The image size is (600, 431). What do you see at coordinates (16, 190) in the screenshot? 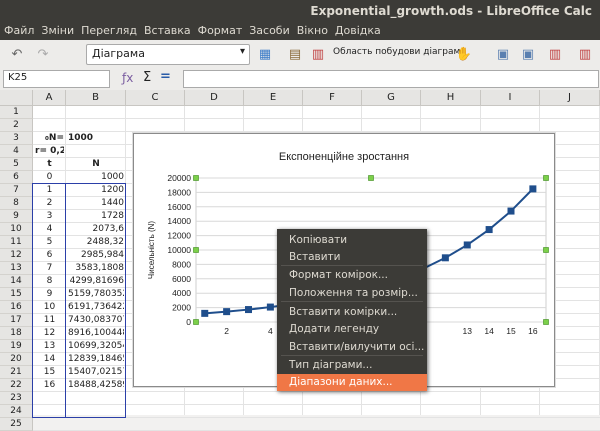
I see `row-header-7: 7` at bounding box center [16, 190].